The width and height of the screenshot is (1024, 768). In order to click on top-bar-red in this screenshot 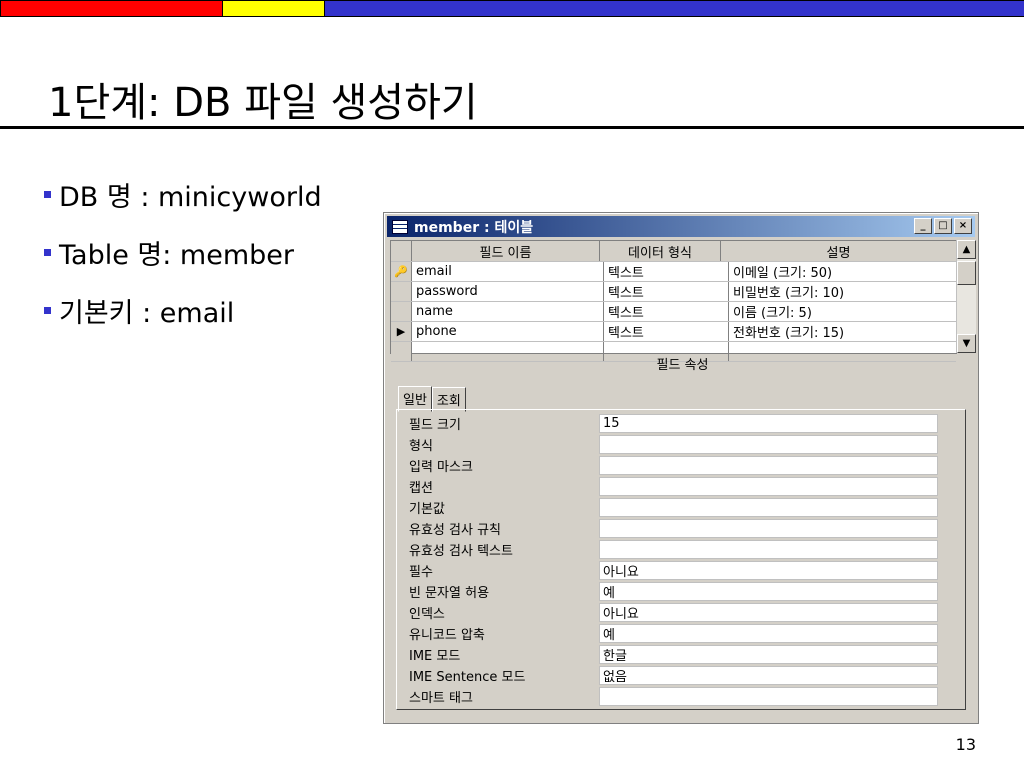, I will do `click(111, 8)`.